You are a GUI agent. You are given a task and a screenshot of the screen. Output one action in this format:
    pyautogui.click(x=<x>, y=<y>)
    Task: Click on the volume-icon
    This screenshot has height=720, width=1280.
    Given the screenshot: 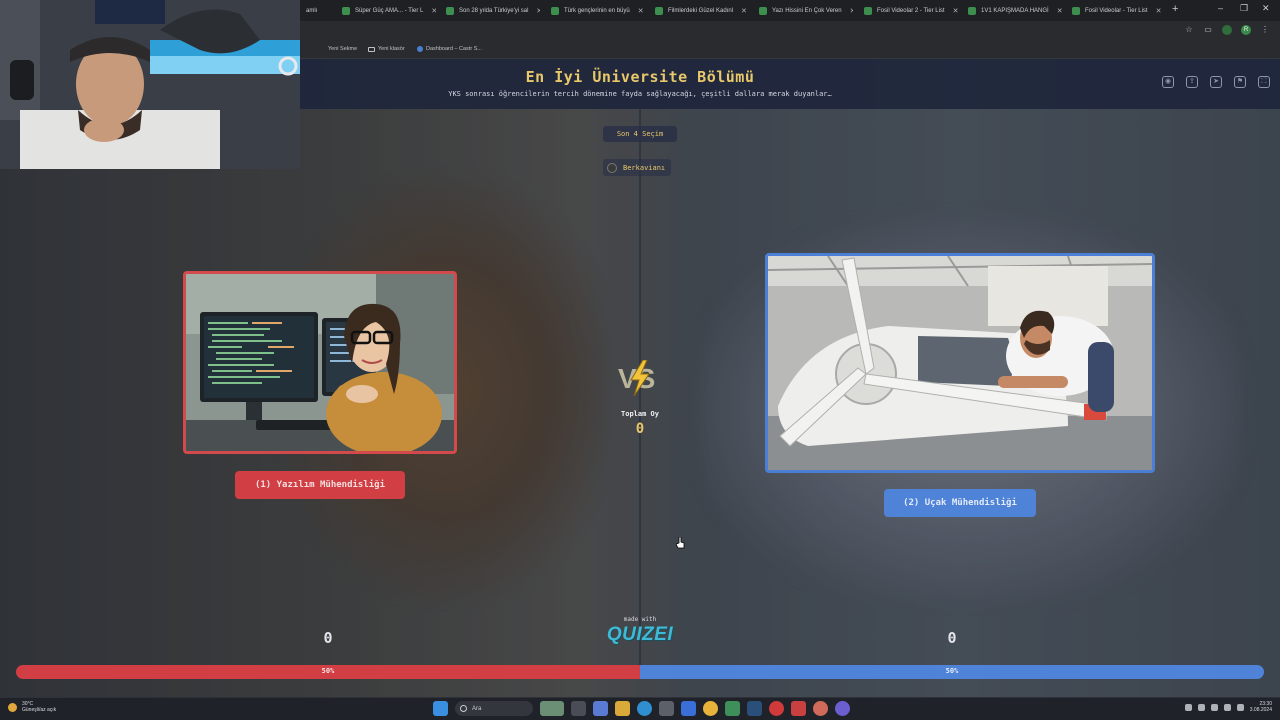 What is the action you would take?
    pyautogui.click(x=1240, y=707)
    